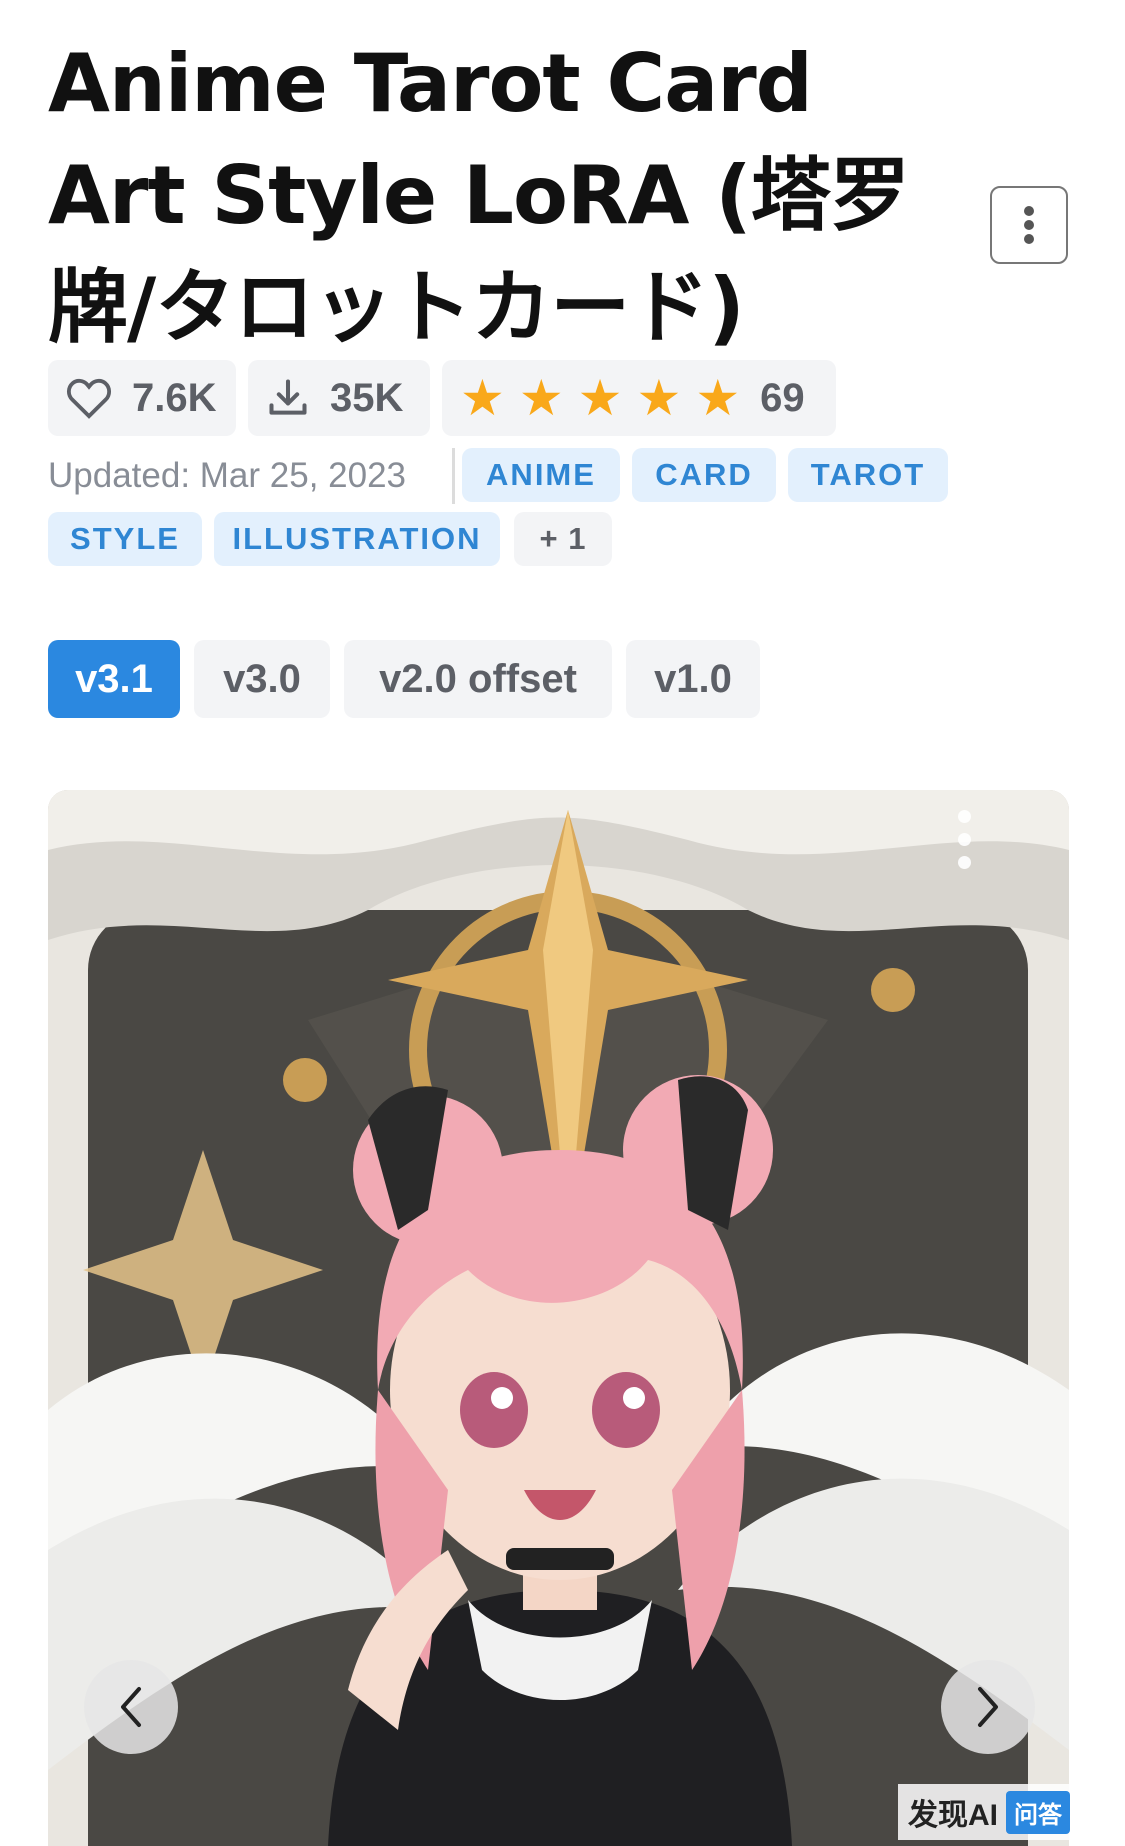 This screenshot has width=1125, height=1846. What do you see at coordinates (1038, 1812) in the screenshot?
I see `watermark-badge: 问答` at bounding box center [1038, 1812].